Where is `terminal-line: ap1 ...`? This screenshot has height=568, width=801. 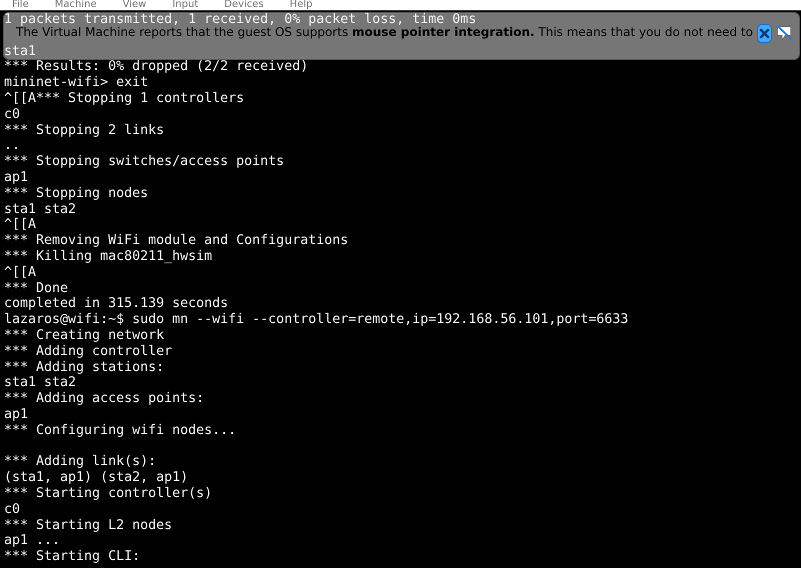 terminal-line: ap1 ... is located at coordinates (32, 541).